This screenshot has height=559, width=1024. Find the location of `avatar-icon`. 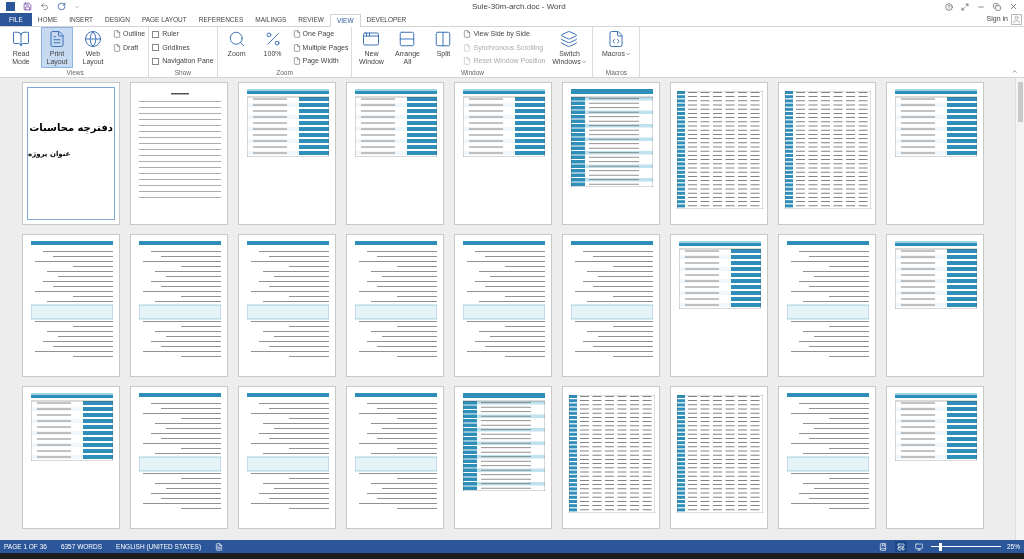

avatar-icon is located at coordinates (1016, 19).